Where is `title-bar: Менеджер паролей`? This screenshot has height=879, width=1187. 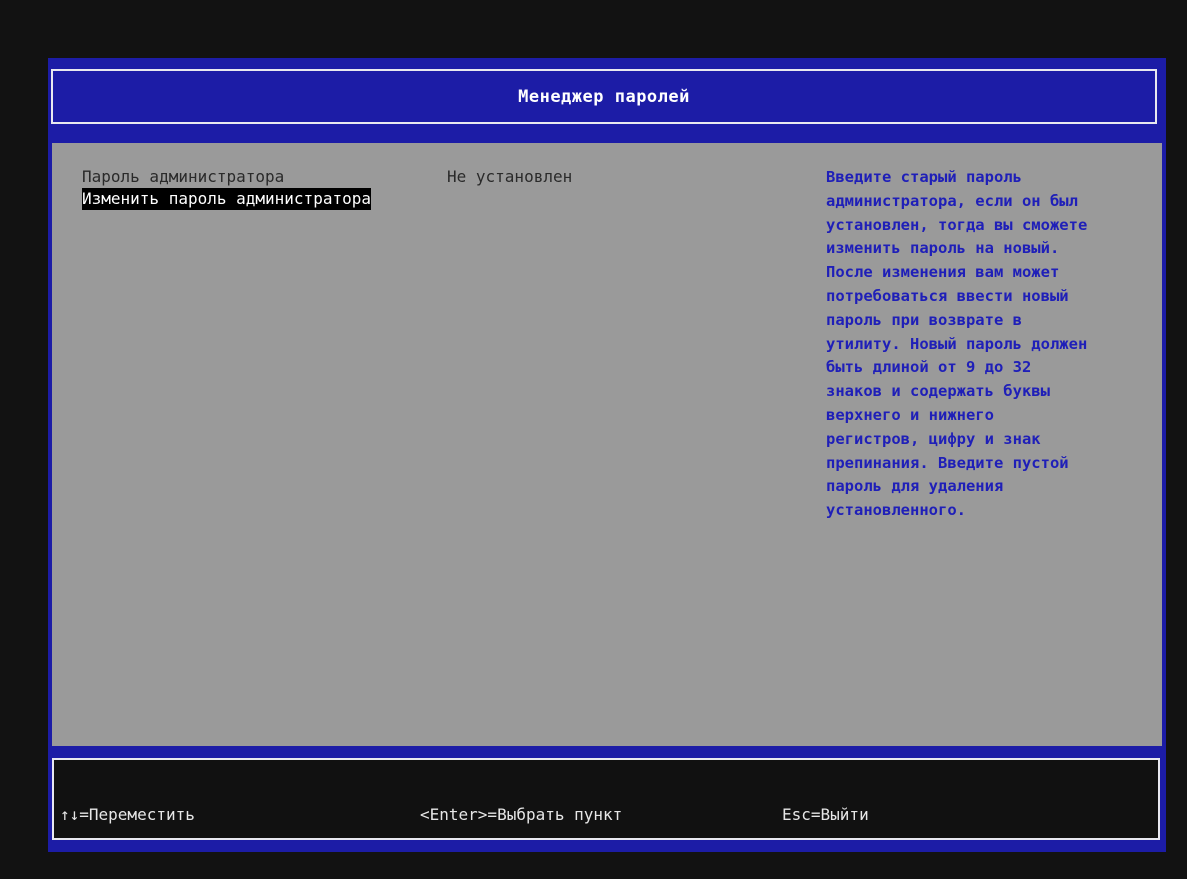
title-bar: Менеджер паролей is located at coordinates (604, 96).